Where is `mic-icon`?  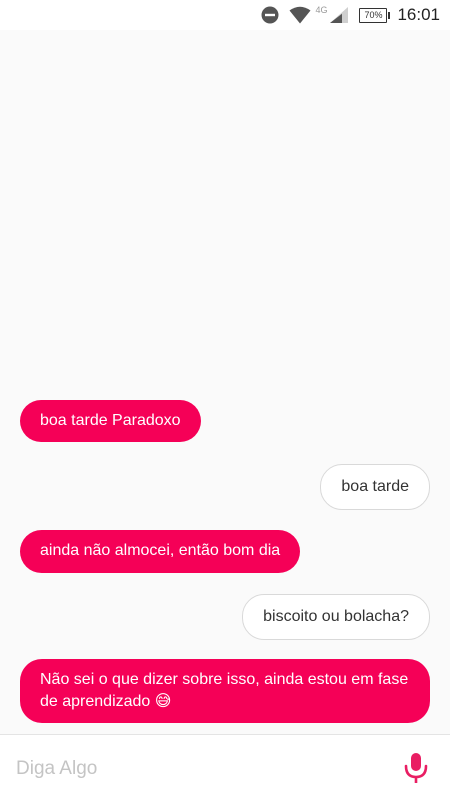 mic-icon is located at coordinates (416, 768).